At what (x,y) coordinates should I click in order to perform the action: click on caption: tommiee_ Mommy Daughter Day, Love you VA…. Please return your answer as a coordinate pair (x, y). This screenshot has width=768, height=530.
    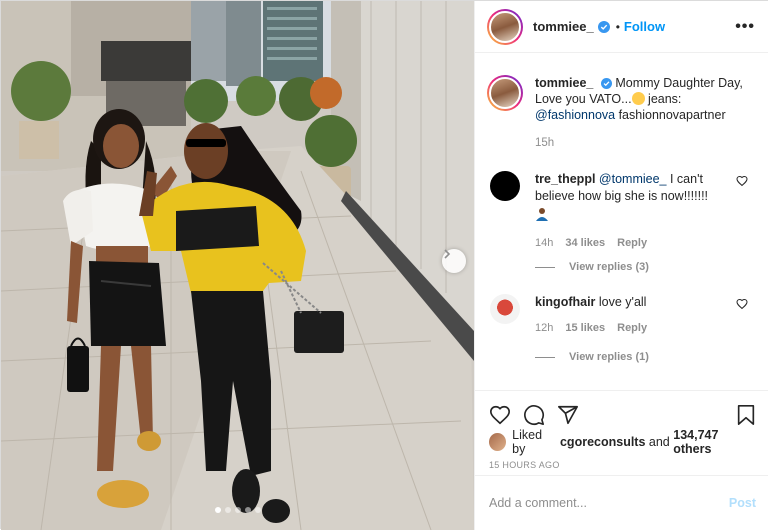
    Looking at the image, I should click on (621, 106).